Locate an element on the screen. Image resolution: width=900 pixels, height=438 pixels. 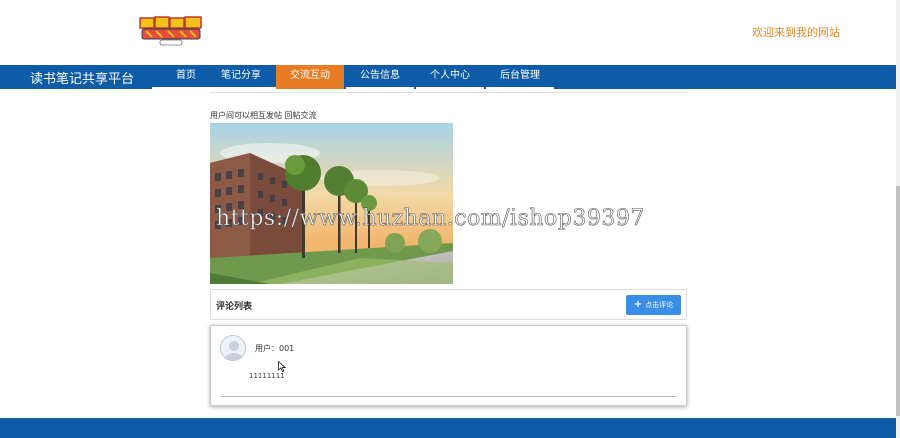
comment-list-title: 评论列表 is located at coordinates (234, 307).